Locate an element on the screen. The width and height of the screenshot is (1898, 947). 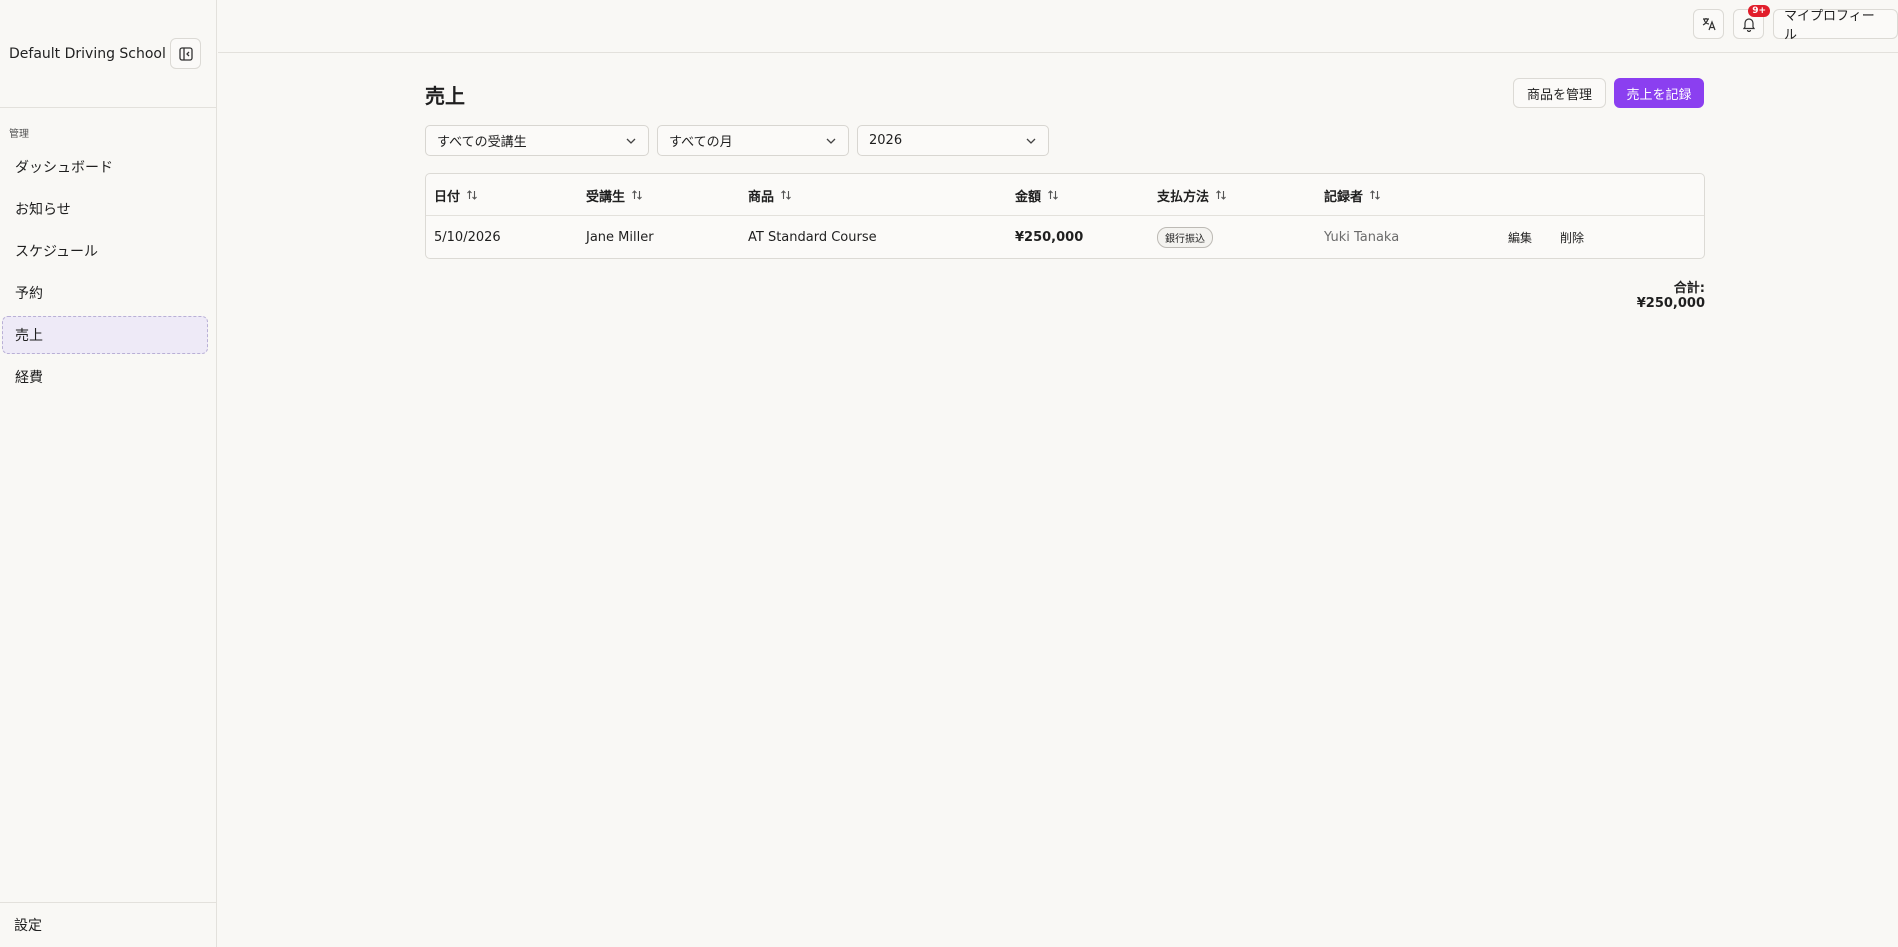
page-title: 売上 is located at coordinates (445, 96).